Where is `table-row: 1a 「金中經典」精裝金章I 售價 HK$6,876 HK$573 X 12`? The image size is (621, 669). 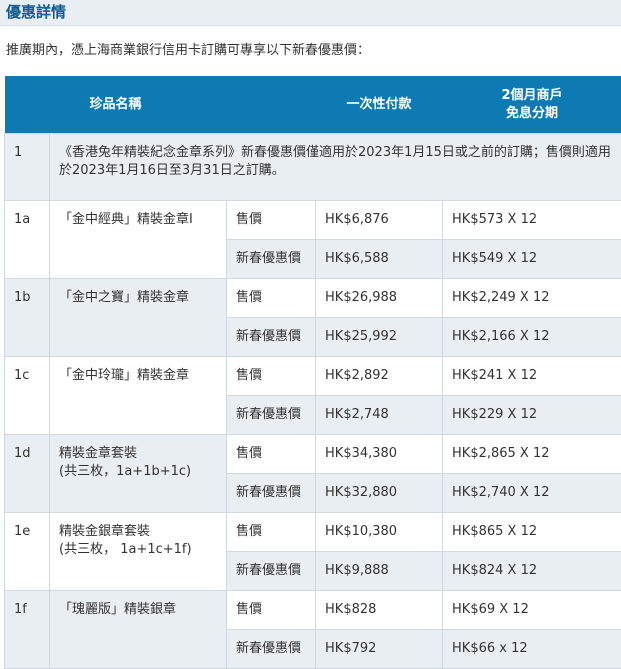 table-row: 1a 「金中經典」精裝金章I 售價 HK$6,876 HK$573 X 12 is located at coordinates (313, 220).